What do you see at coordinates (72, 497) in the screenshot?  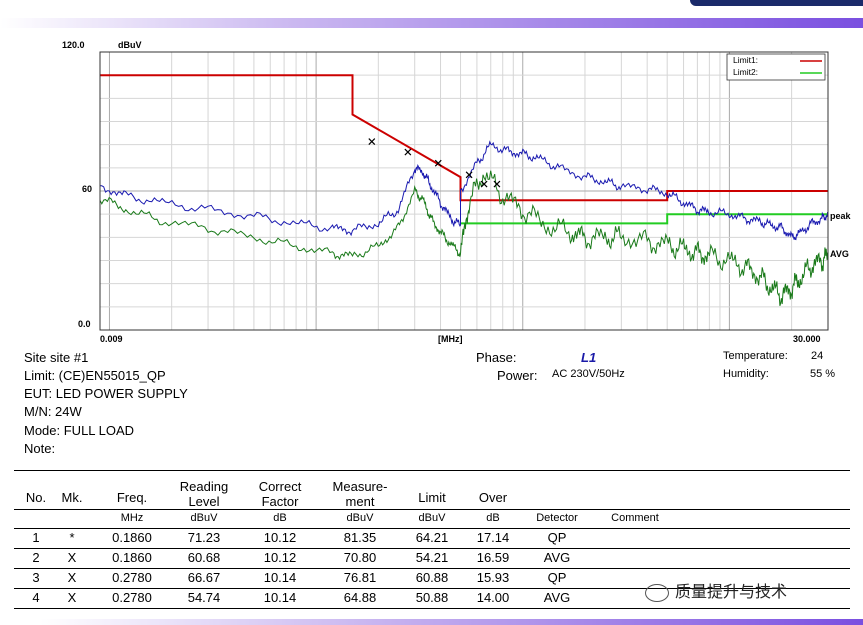 I see `header-mk: Mk.` at bounding box center [72, 497].